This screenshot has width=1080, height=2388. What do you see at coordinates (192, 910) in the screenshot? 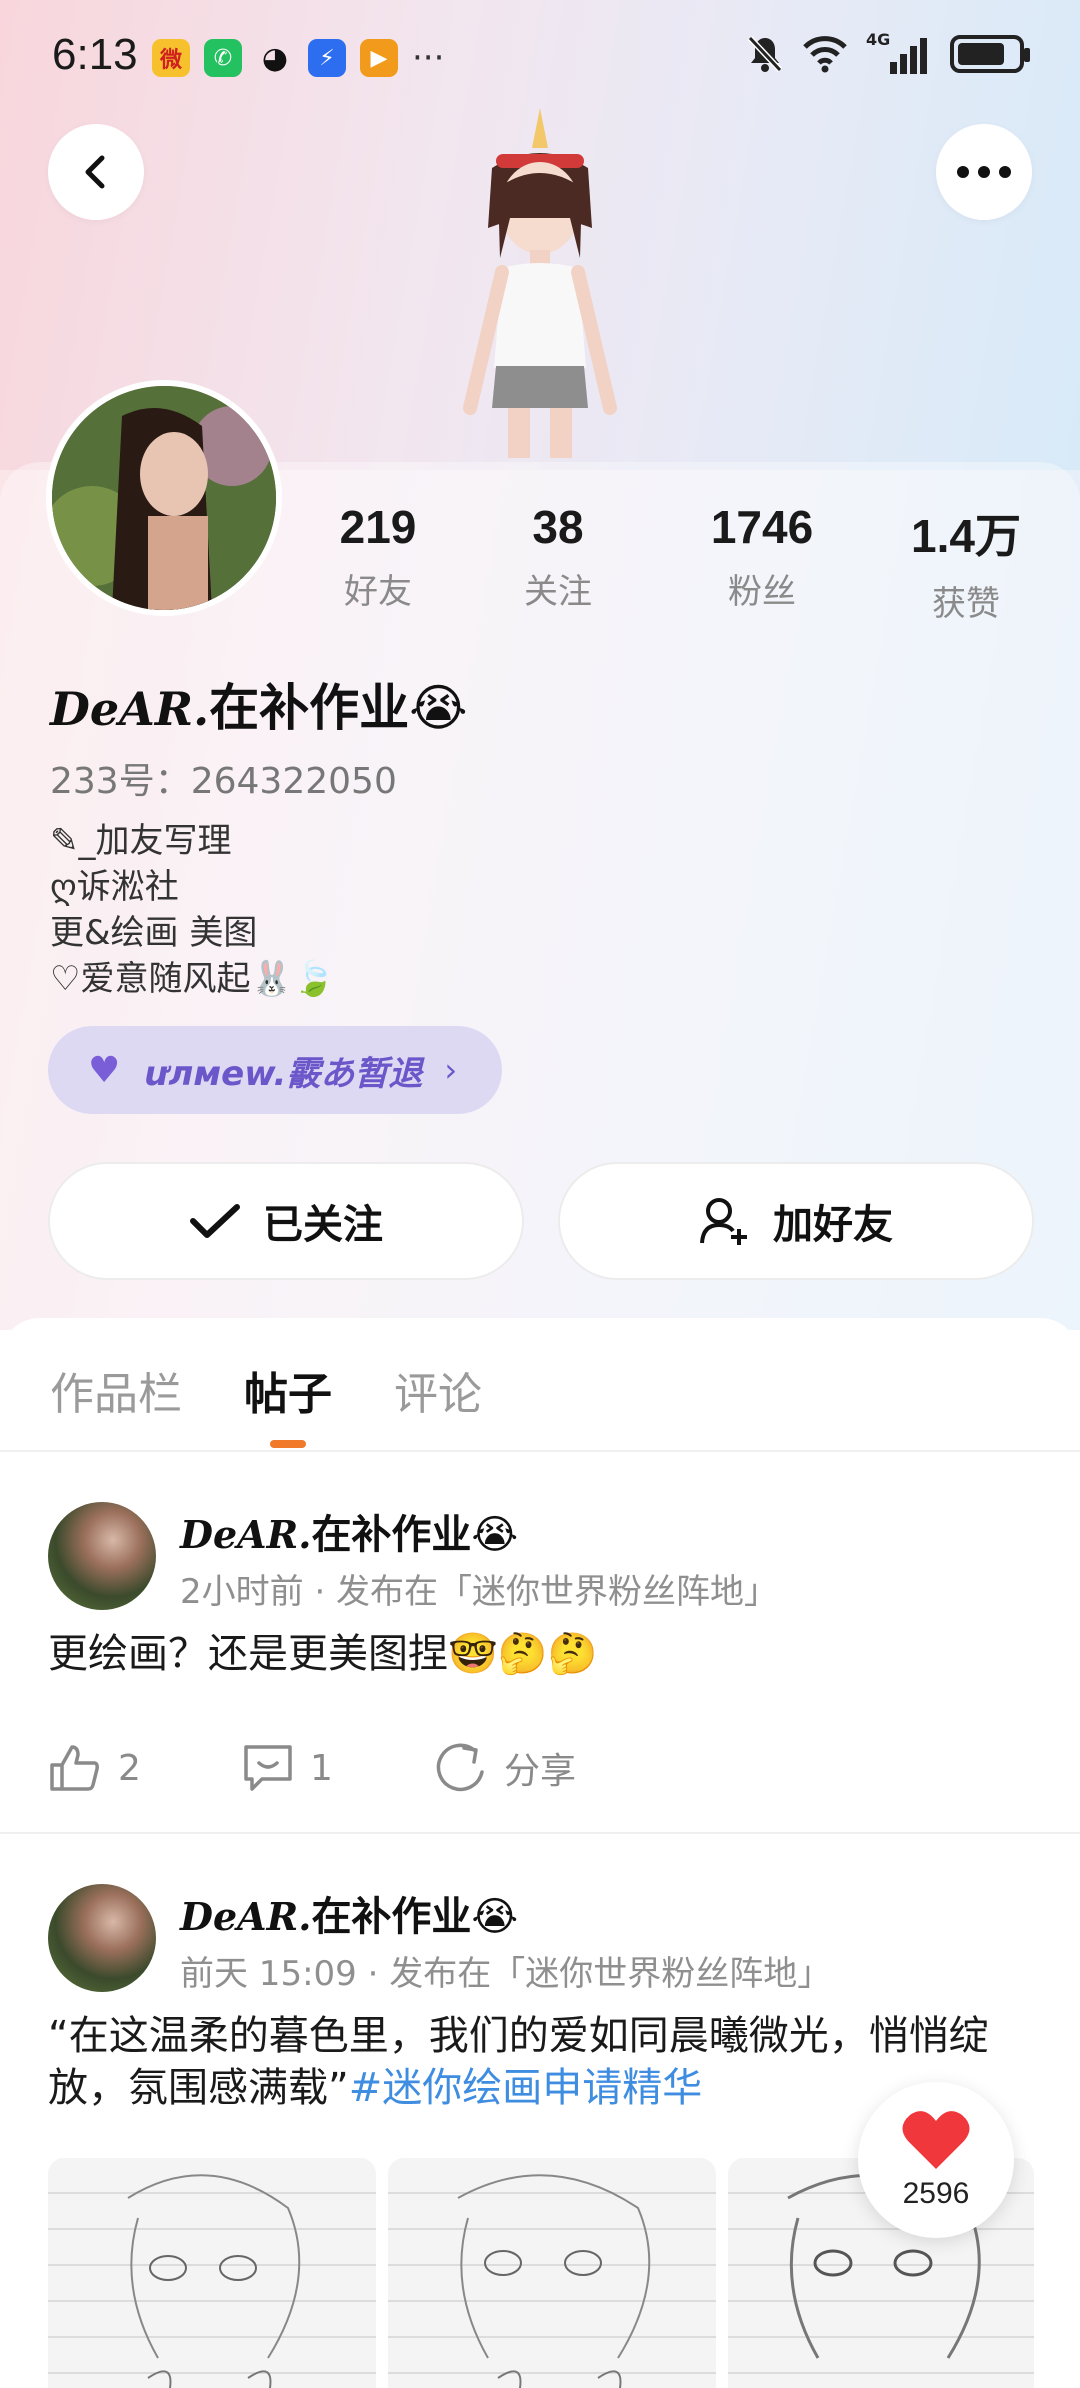
I see `profile-bio: ✎_加友写理 ღ诉淞社 更&绘画 美图 ♡爱意随风起🐰🍃` at bounding box center [192, 910].